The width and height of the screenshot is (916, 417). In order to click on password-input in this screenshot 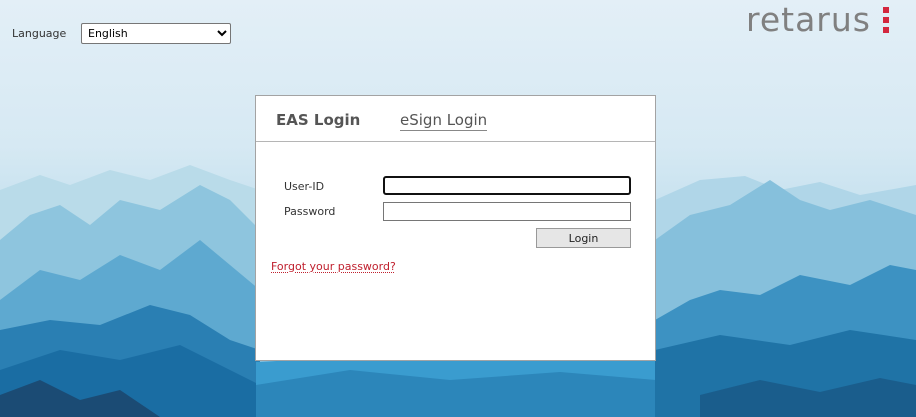, I will do `click(507, 211)`.